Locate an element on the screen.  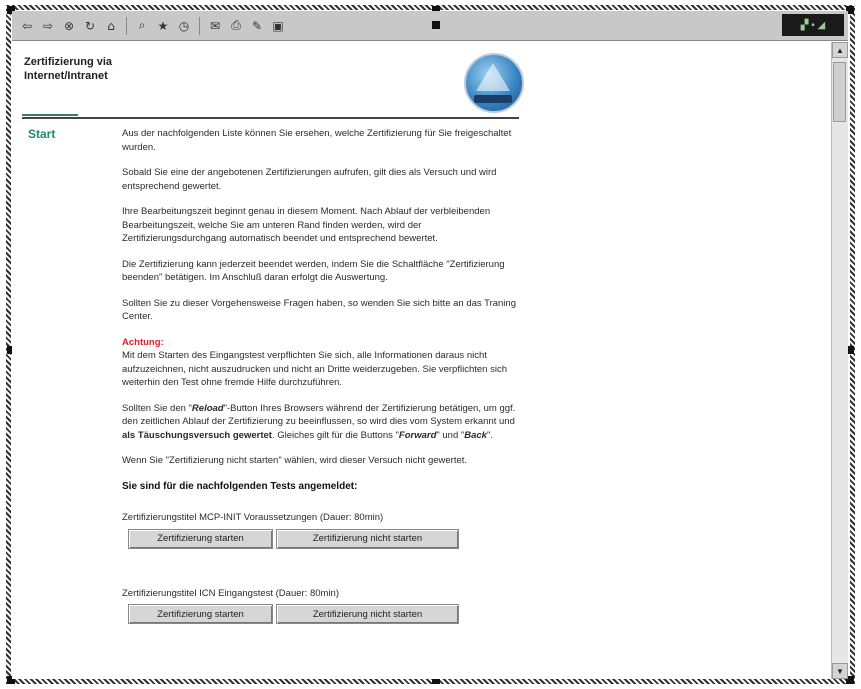
toolbar-grip-handle is located at coordinates (436, 25).